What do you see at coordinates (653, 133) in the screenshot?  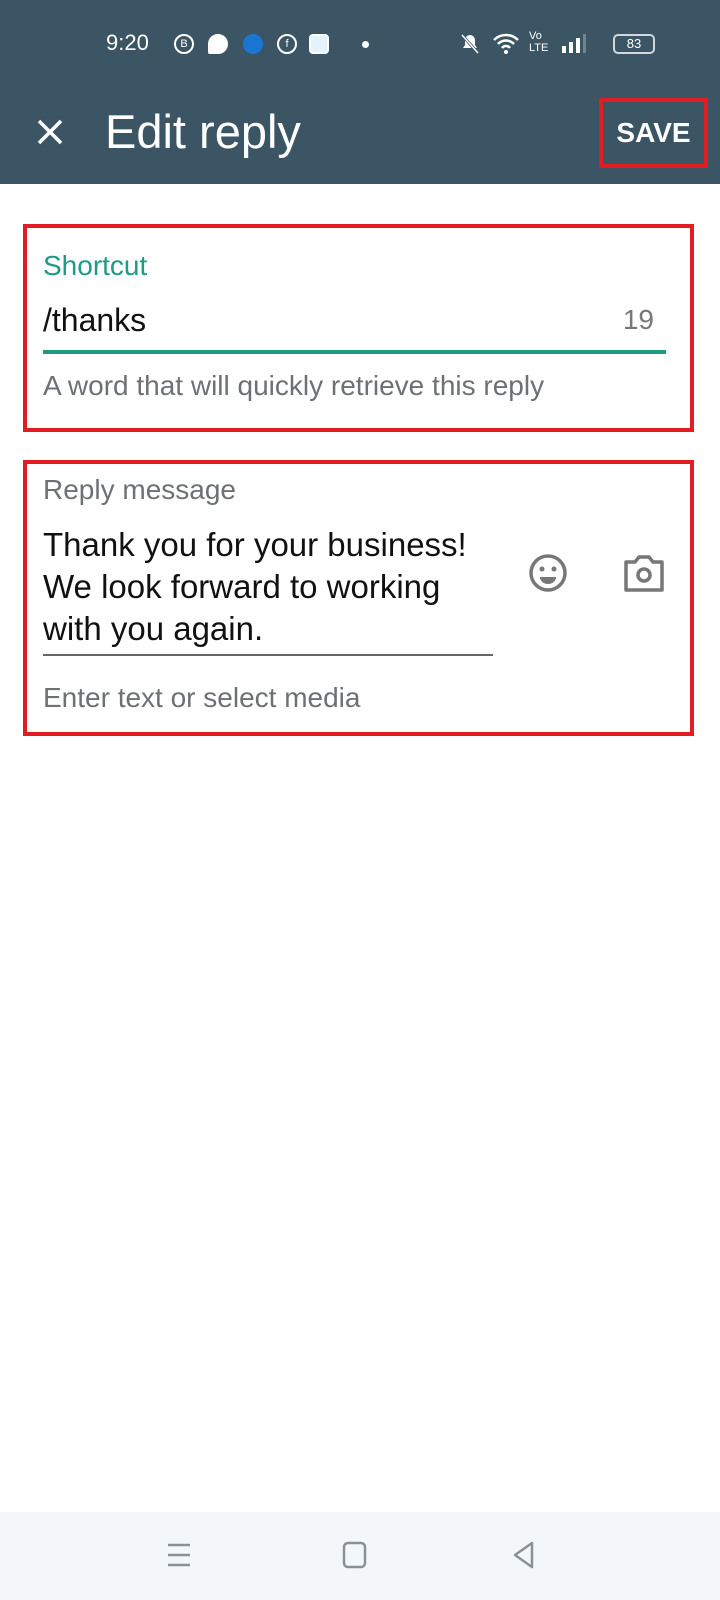 I see `save-button: SAVE` at bounding box center [653, 133].